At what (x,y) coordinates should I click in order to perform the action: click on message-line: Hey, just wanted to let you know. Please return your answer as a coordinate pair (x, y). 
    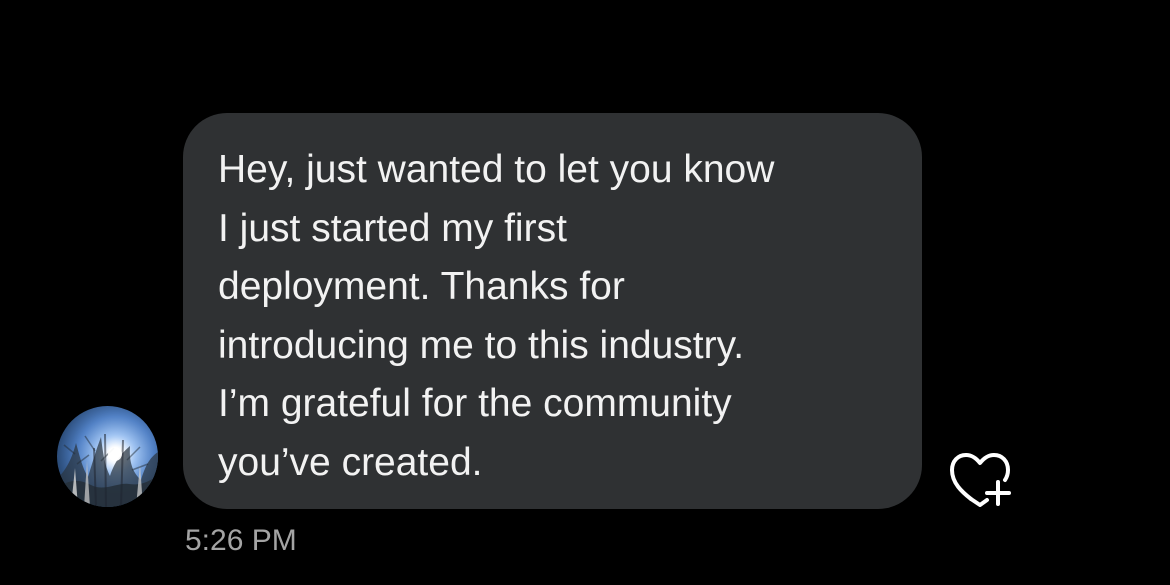
    Looking at the image, I should click on (496, 169).